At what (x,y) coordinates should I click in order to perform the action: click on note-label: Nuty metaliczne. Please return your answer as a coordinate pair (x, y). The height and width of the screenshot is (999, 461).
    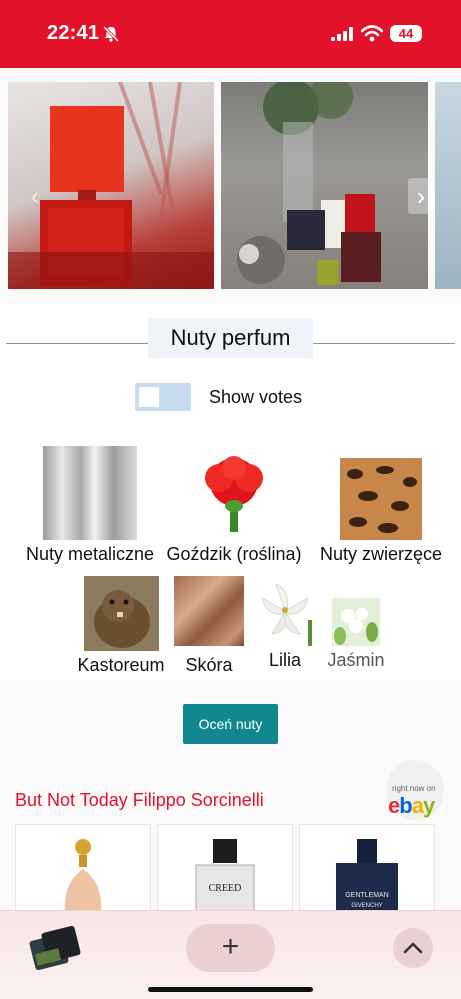
    Looking at the image, I should click on (90, 554).